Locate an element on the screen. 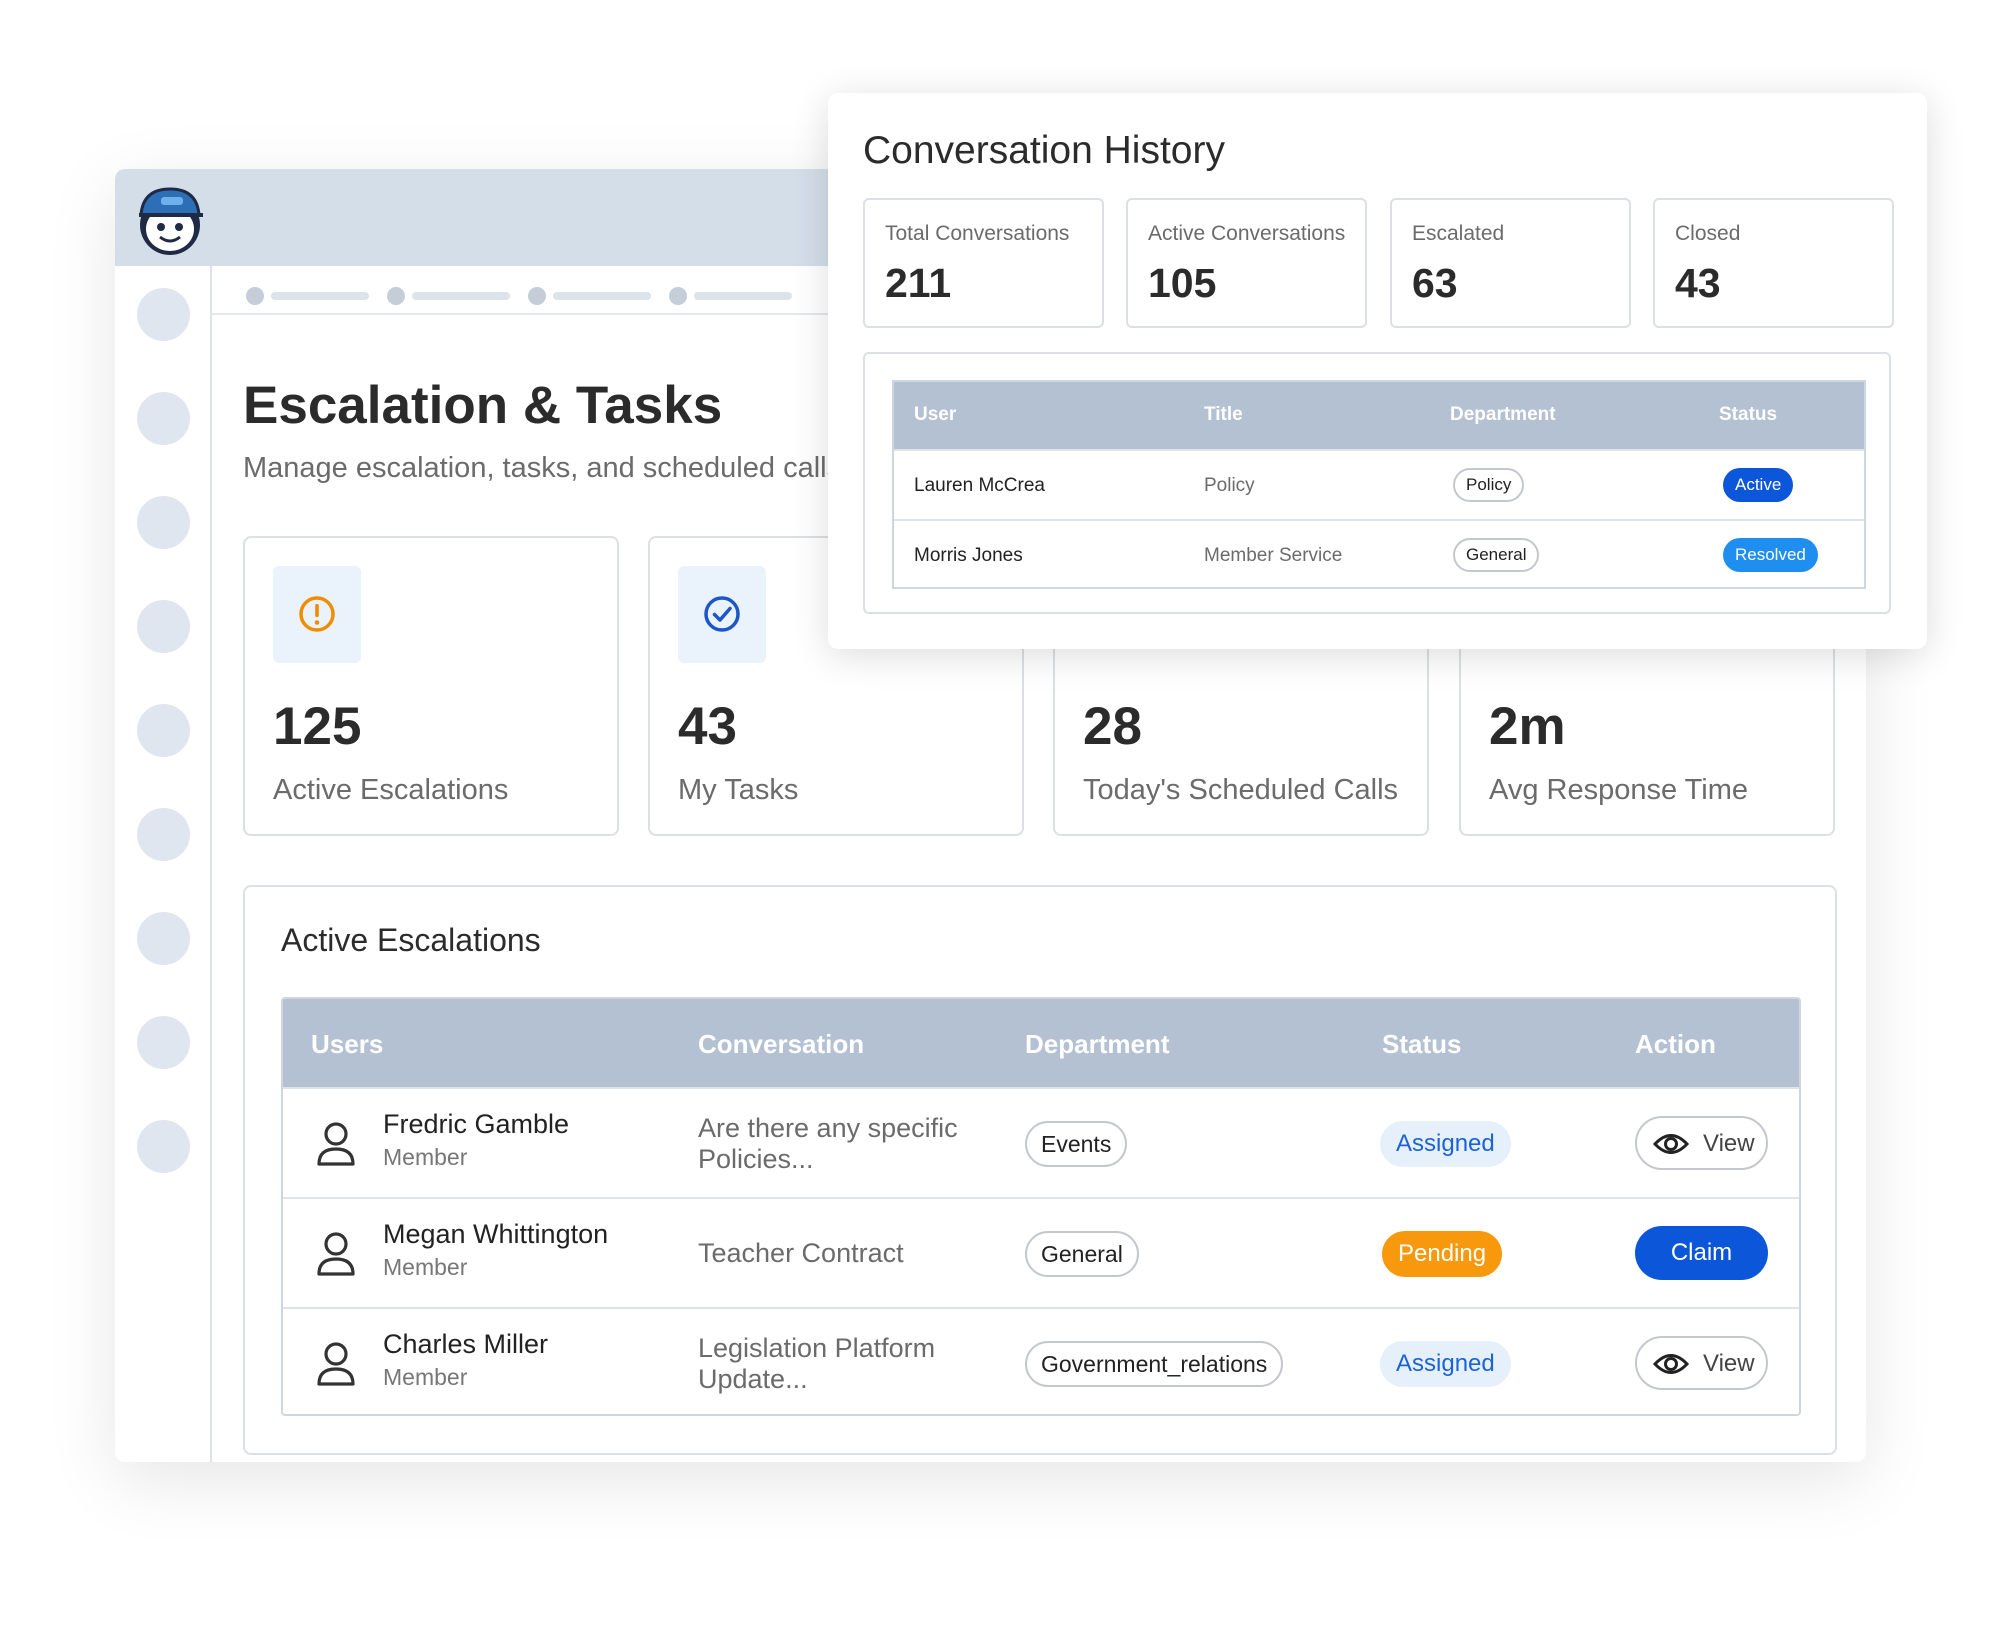 The height and width of the screenshot is (1627, 2000). department-tag: Events is located at coordinates (1076, 1144).